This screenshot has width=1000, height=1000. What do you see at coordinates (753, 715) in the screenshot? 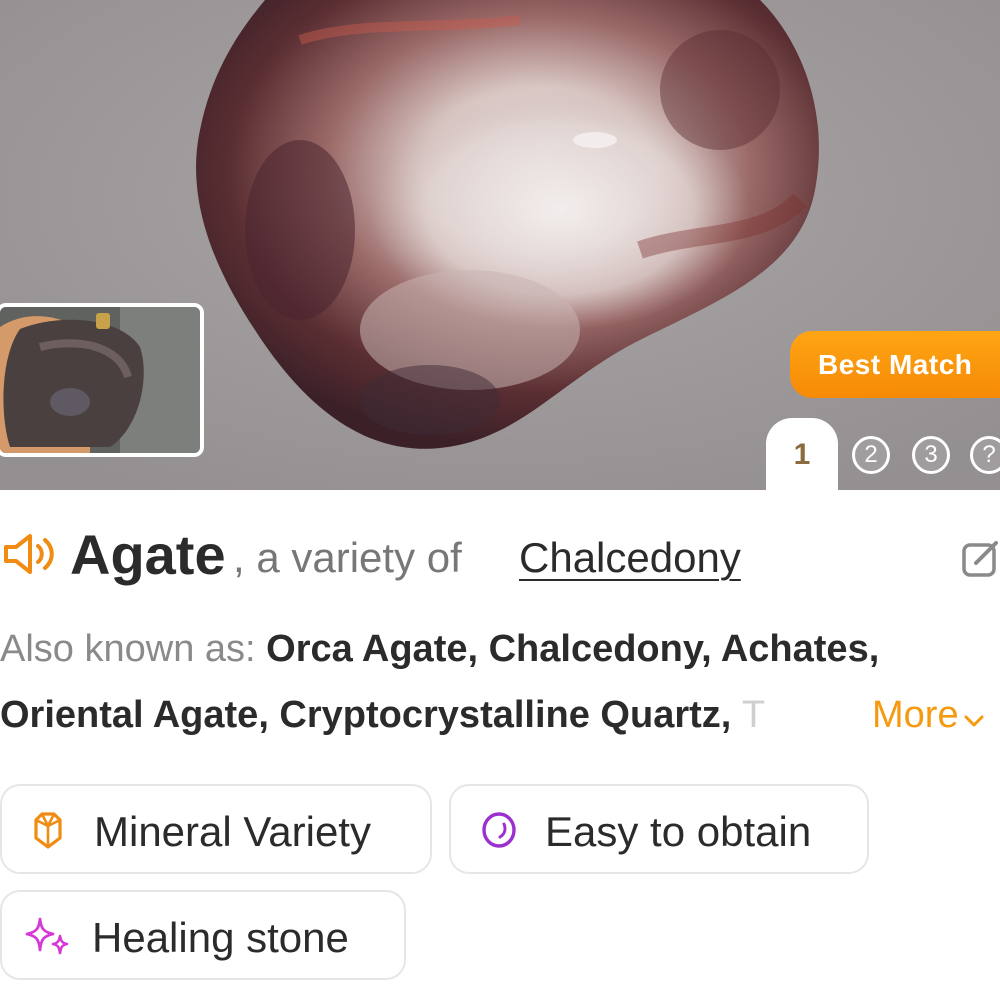
I see `aliases-values-faded: T` at bounding box center [753, 715].